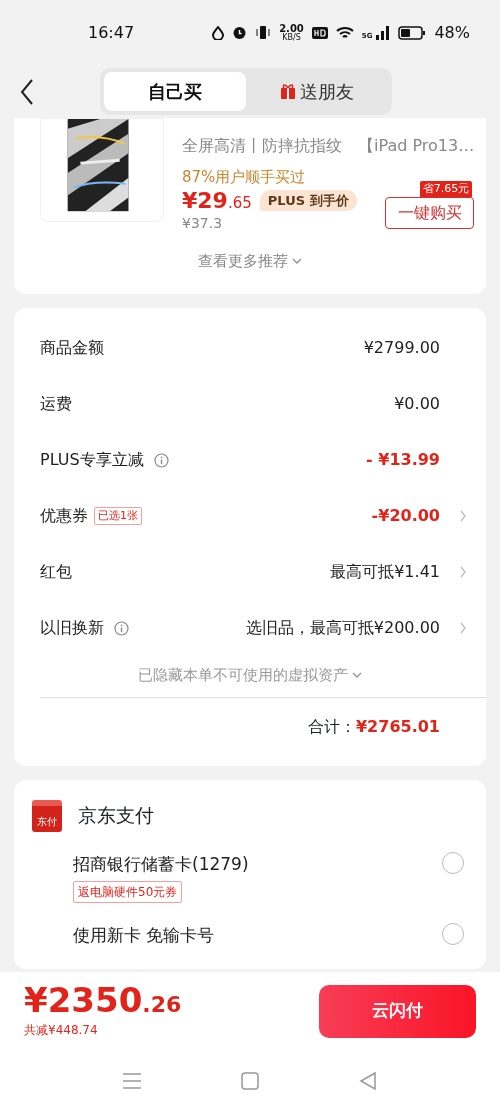  Describe the element at coordinates (342, 628) in the screenshot. I see `summary-value: 选旧品，最高可抵¥200.00` at that location.